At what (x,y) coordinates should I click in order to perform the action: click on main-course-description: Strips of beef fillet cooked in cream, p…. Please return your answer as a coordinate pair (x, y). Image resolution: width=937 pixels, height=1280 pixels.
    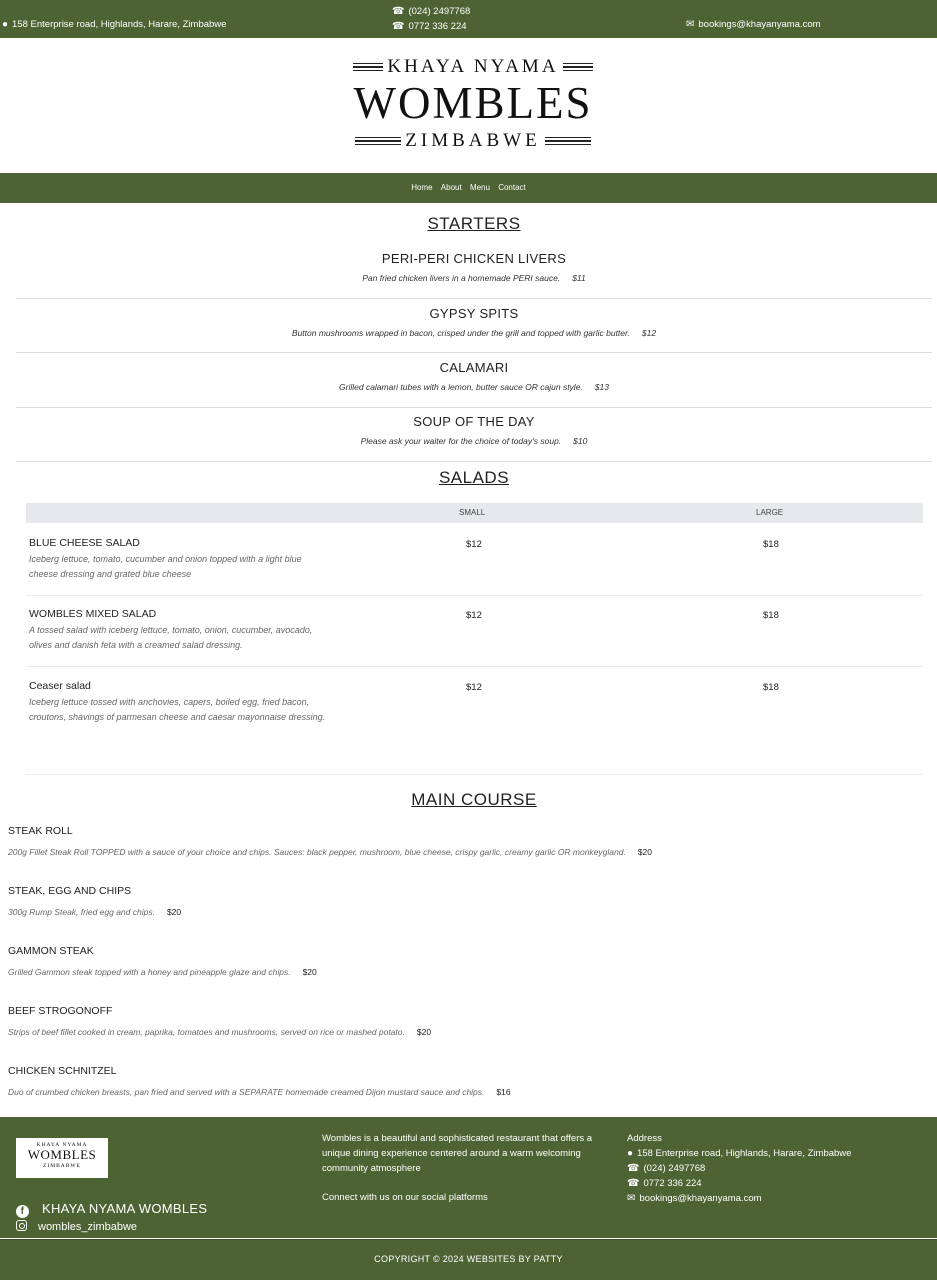
    Looking at the image, I should click on (458, 1032).